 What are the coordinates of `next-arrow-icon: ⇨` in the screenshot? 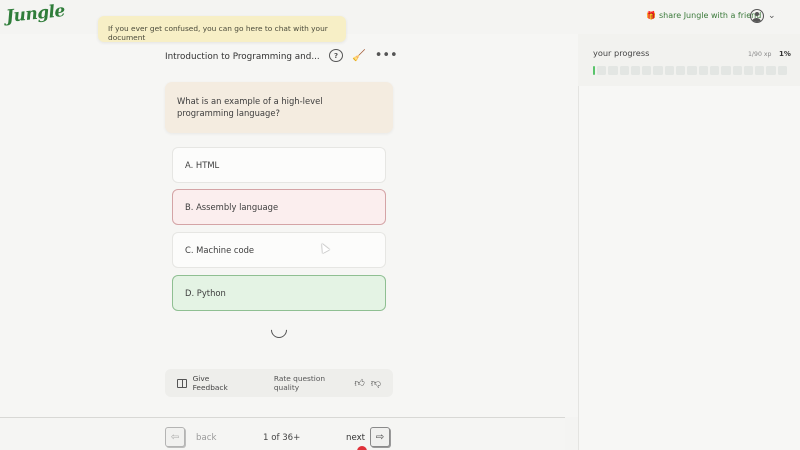 It's located at (380, 437).